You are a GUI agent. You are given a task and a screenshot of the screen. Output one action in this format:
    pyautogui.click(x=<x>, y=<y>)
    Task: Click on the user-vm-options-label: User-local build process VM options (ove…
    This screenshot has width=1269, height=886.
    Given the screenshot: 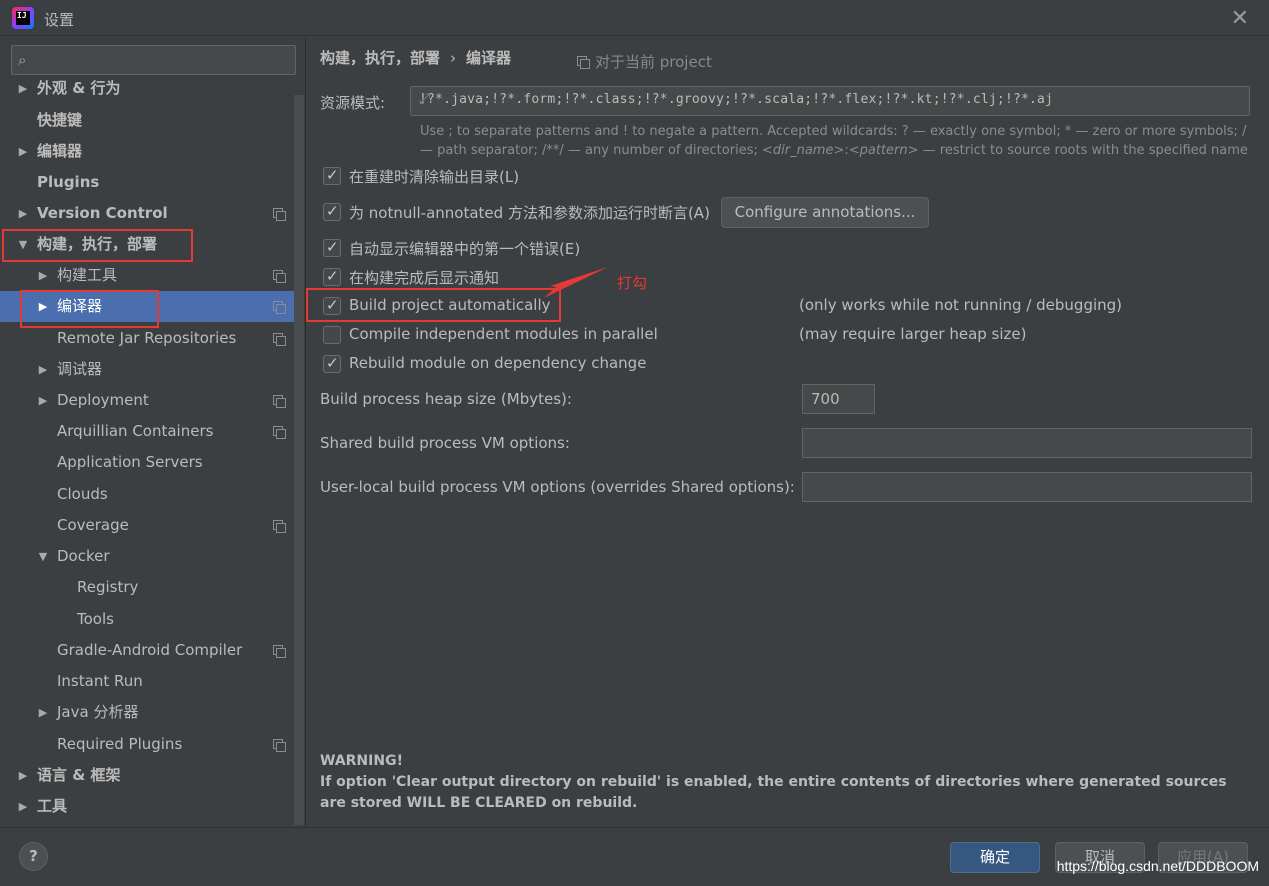 What is the action you would take?
    pyautogui.click(x=557, y=487)
    